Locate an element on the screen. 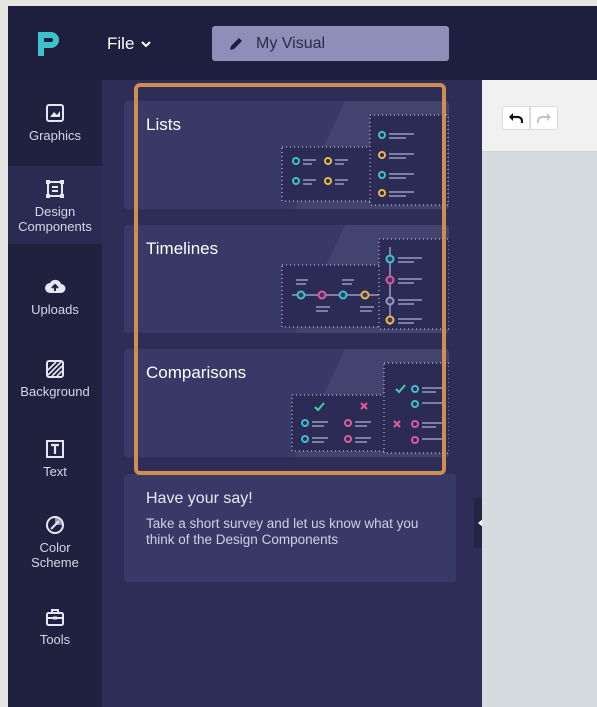  canvas-toolbar is located at coordinates (539, 116).